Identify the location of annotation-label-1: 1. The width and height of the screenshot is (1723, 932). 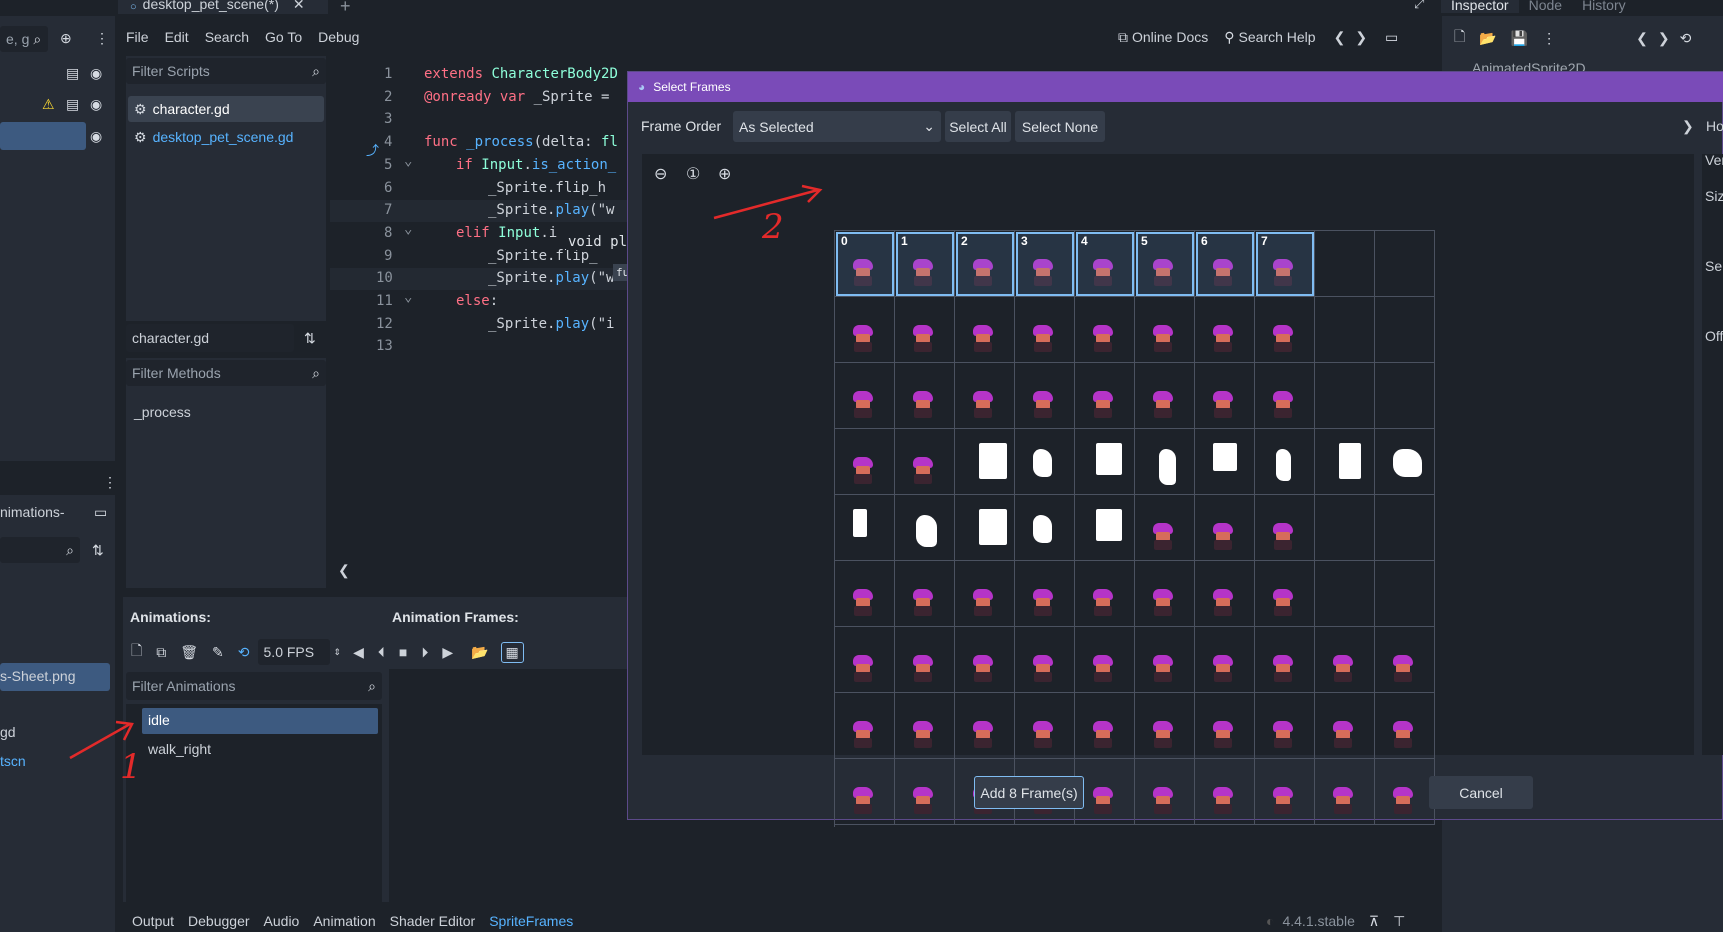
(131, 767).